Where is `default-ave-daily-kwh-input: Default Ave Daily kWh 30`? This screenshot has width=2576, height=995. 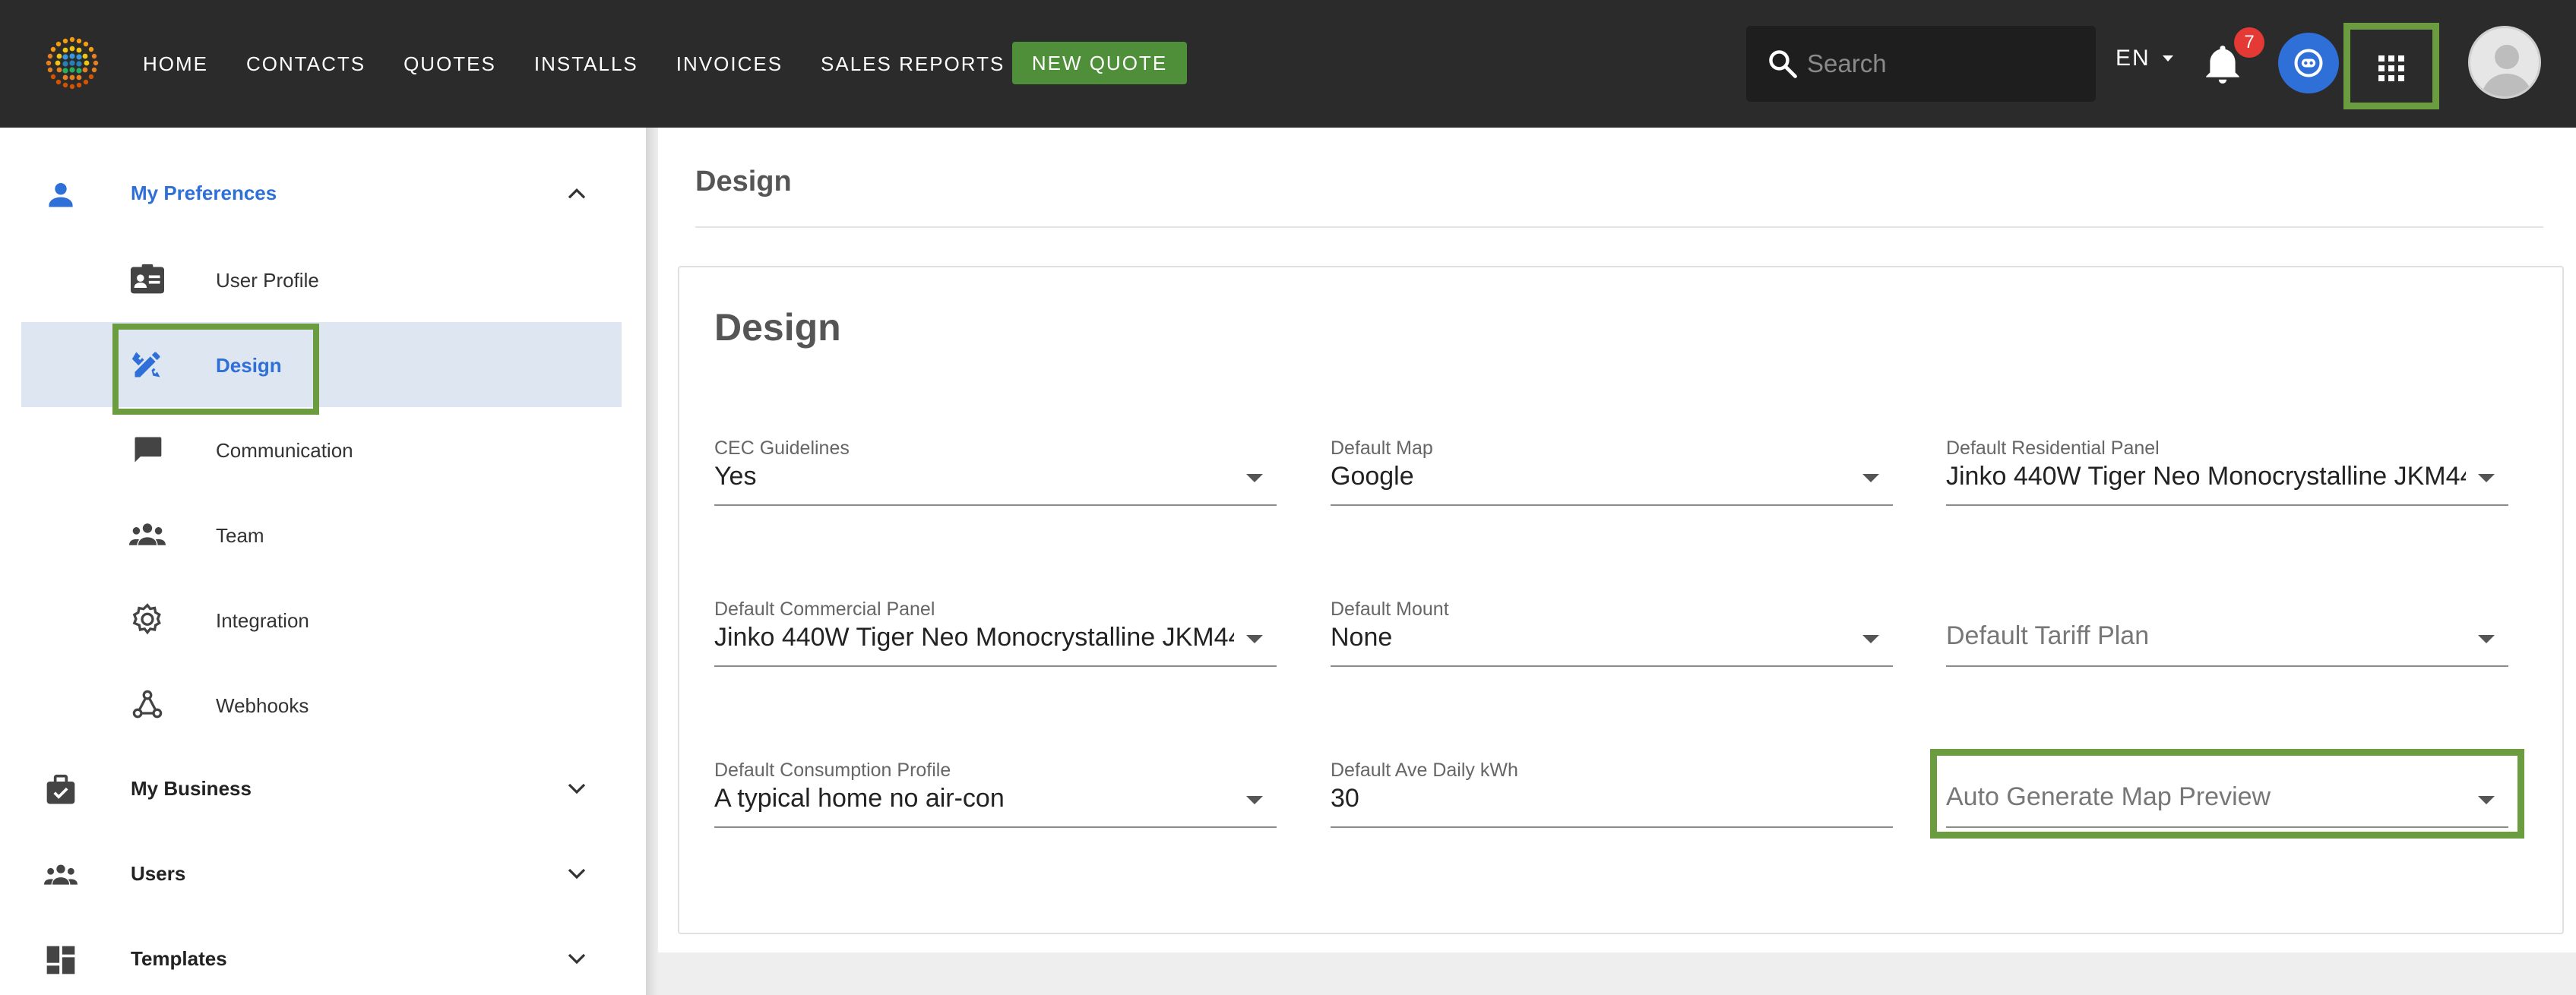
default-ave-daily-kwh-input: Default Ave Daily kWh 30 is located at coordinates (1612, 794).